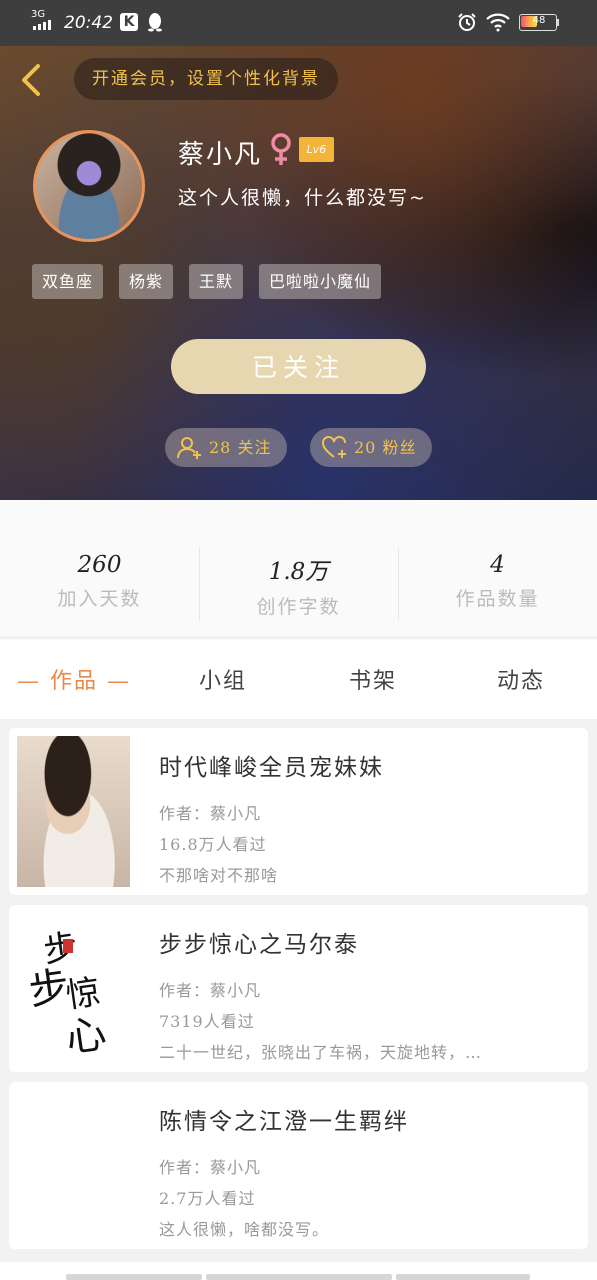  I want to click on battery-level: 48, so click(539, 20).